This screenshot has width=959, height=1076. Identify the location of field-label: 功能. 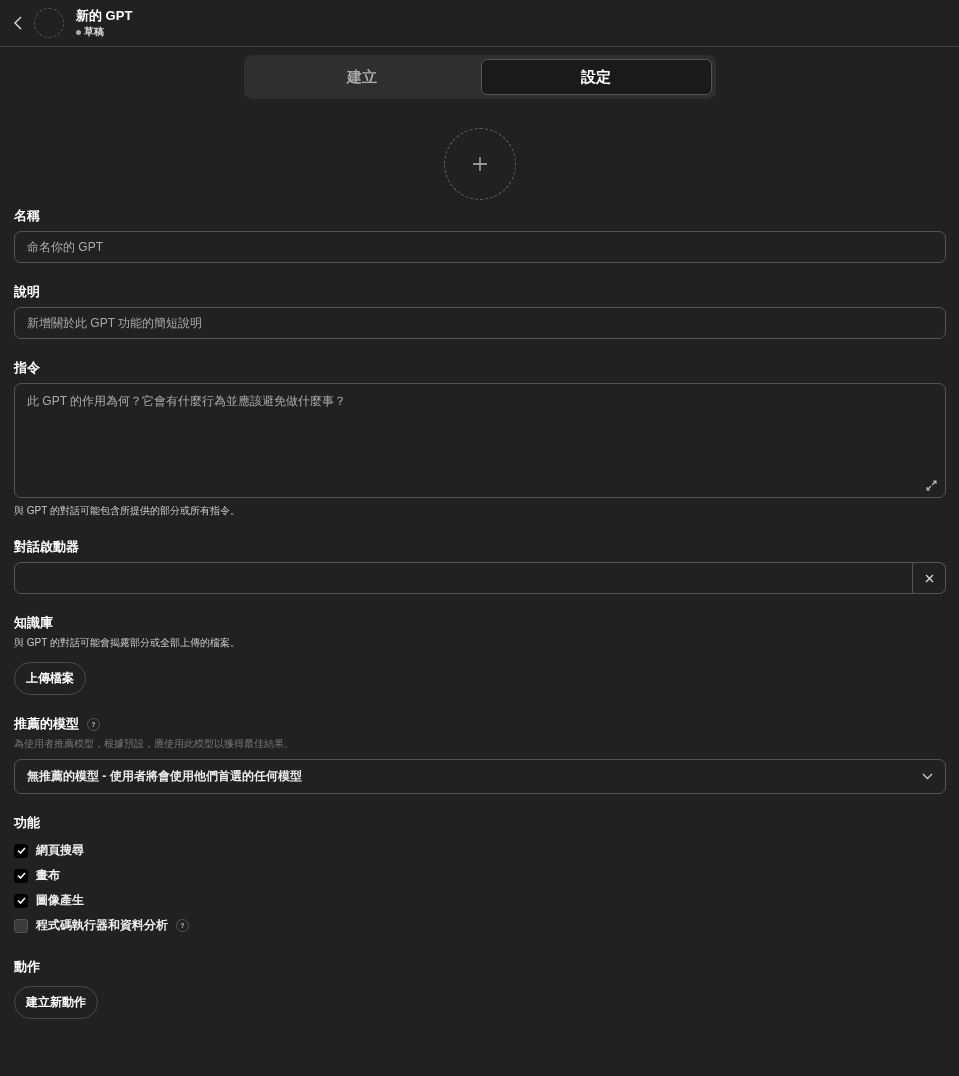
(27, 823).